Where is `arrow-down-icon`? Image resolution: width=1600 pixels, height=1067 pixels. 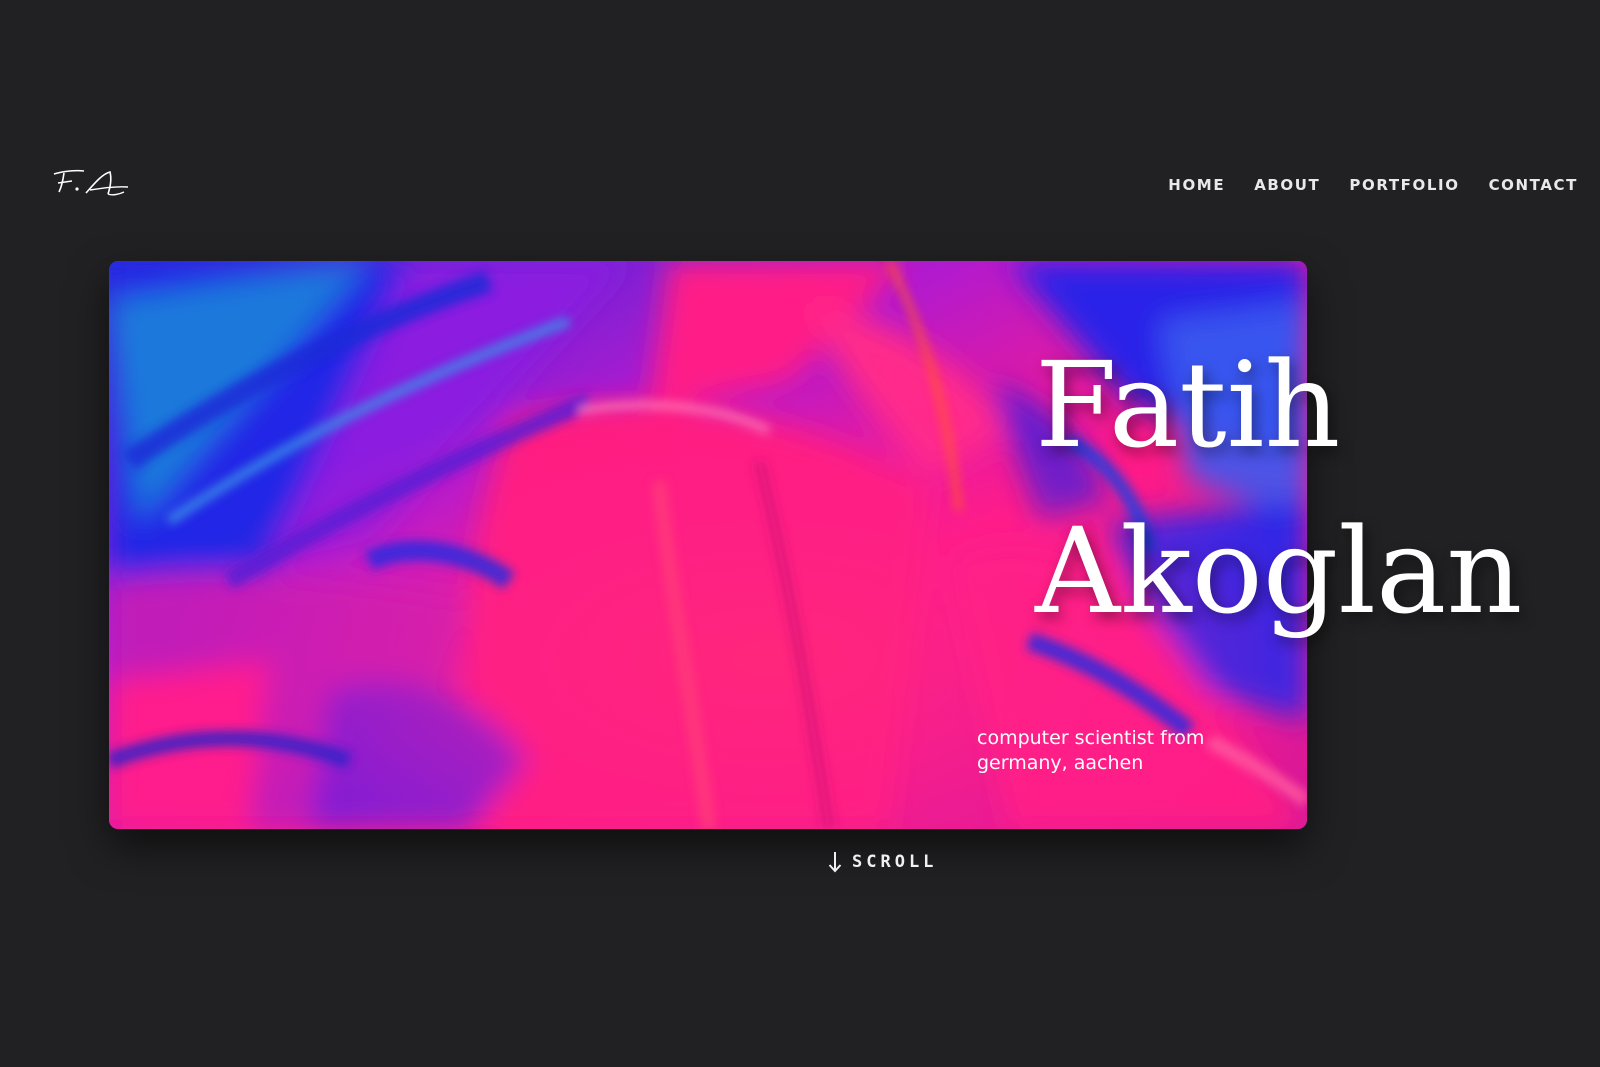 arrow-down-icon is located at coordinates (835, 862).